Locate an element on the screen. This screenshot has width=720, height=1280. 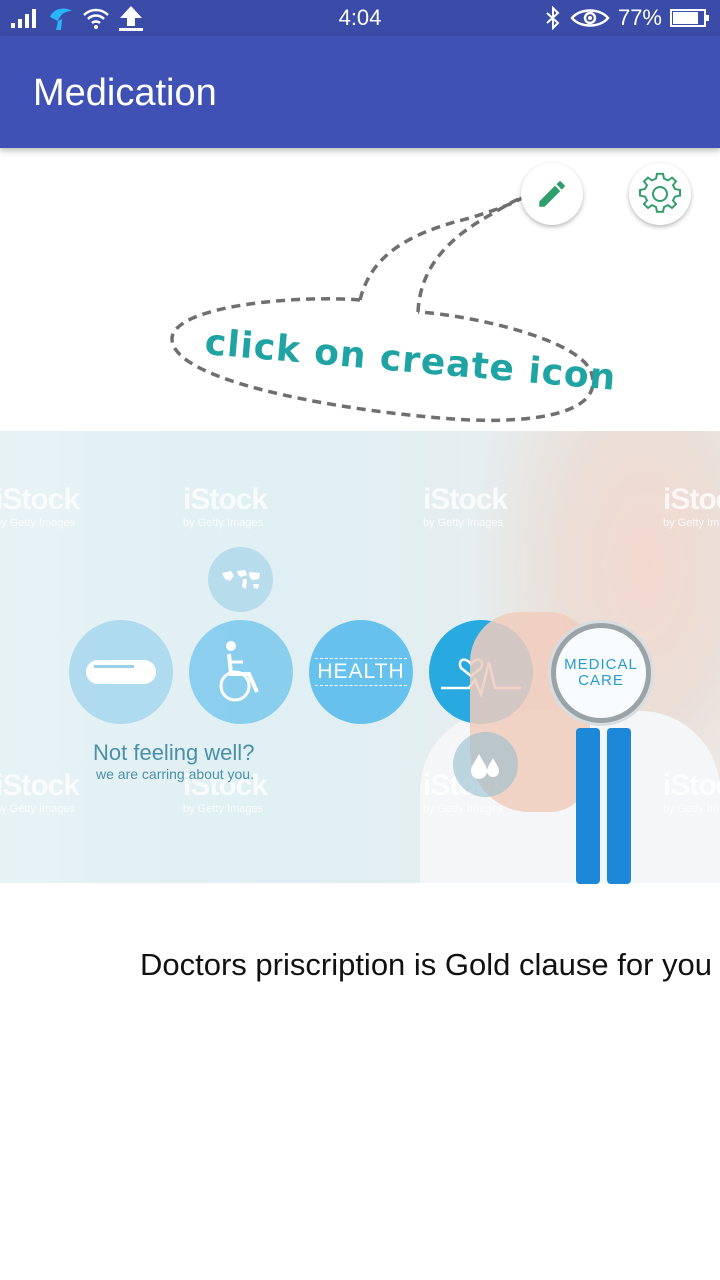
battery-percent: 77% is located at coordinates (639, 17).